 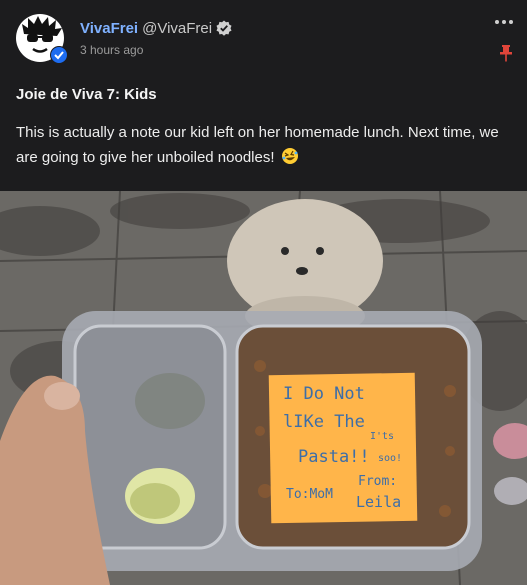 What do you see at coordinates (111, 50) in the screenshot?
I see `timestamp: 3 hours ago` at bounding box center [111, 50].